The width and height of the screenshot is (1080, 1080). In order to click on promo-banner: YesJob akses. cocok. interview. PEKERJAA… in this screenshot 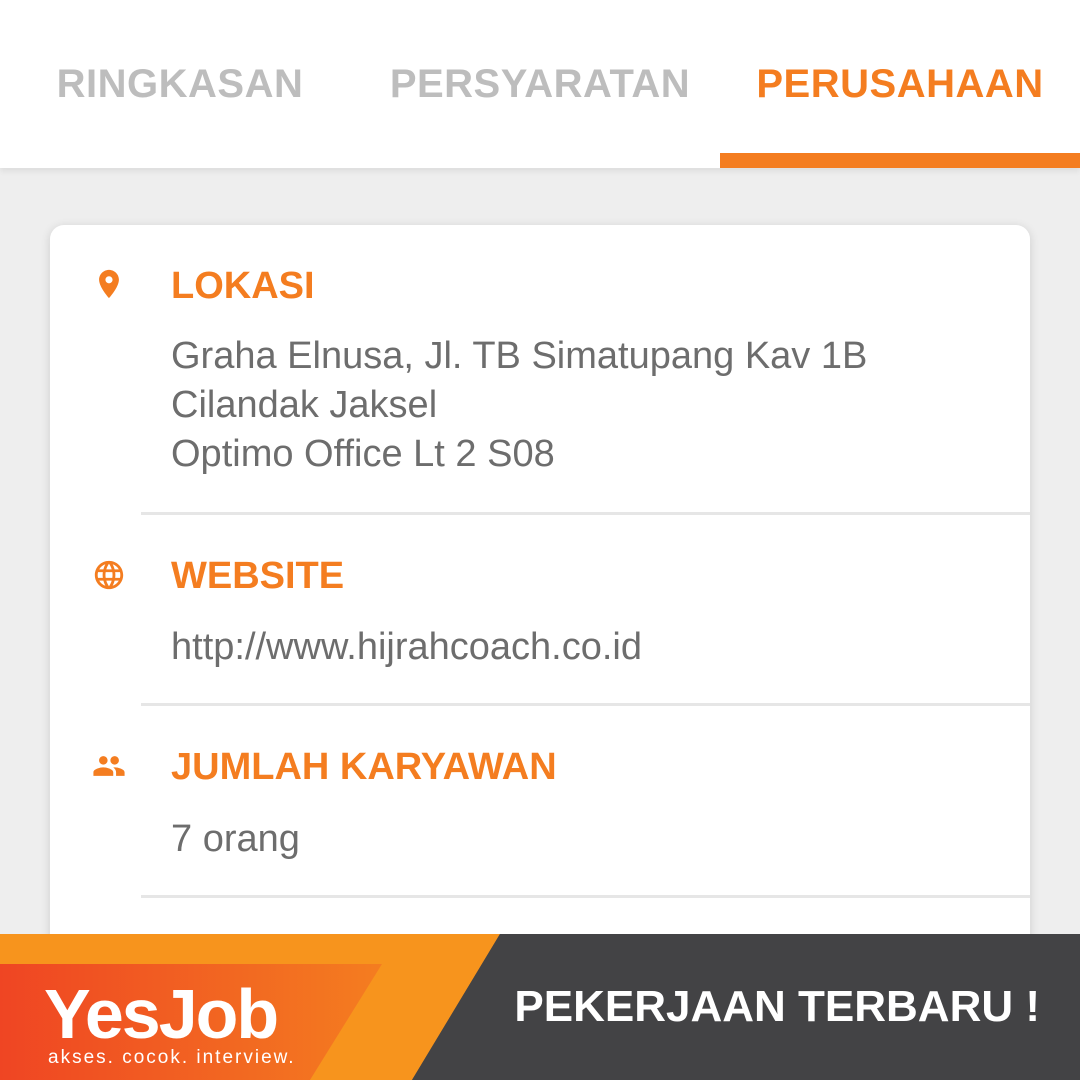, I will do `click(540, 1007)`.